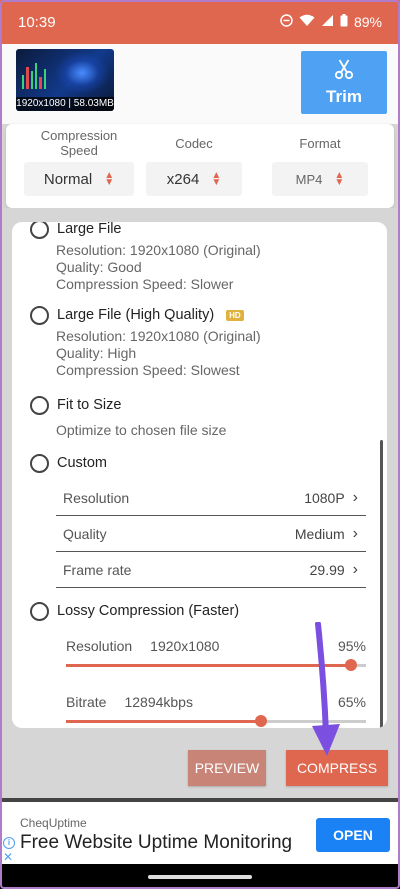 The height and width of the screenshot is (889, 400). What do you see at coordinates (156, 842) in the screenshot?
I see `ad-headline: Free Website Uptime Monitoring` at bounding box center [156, 842].